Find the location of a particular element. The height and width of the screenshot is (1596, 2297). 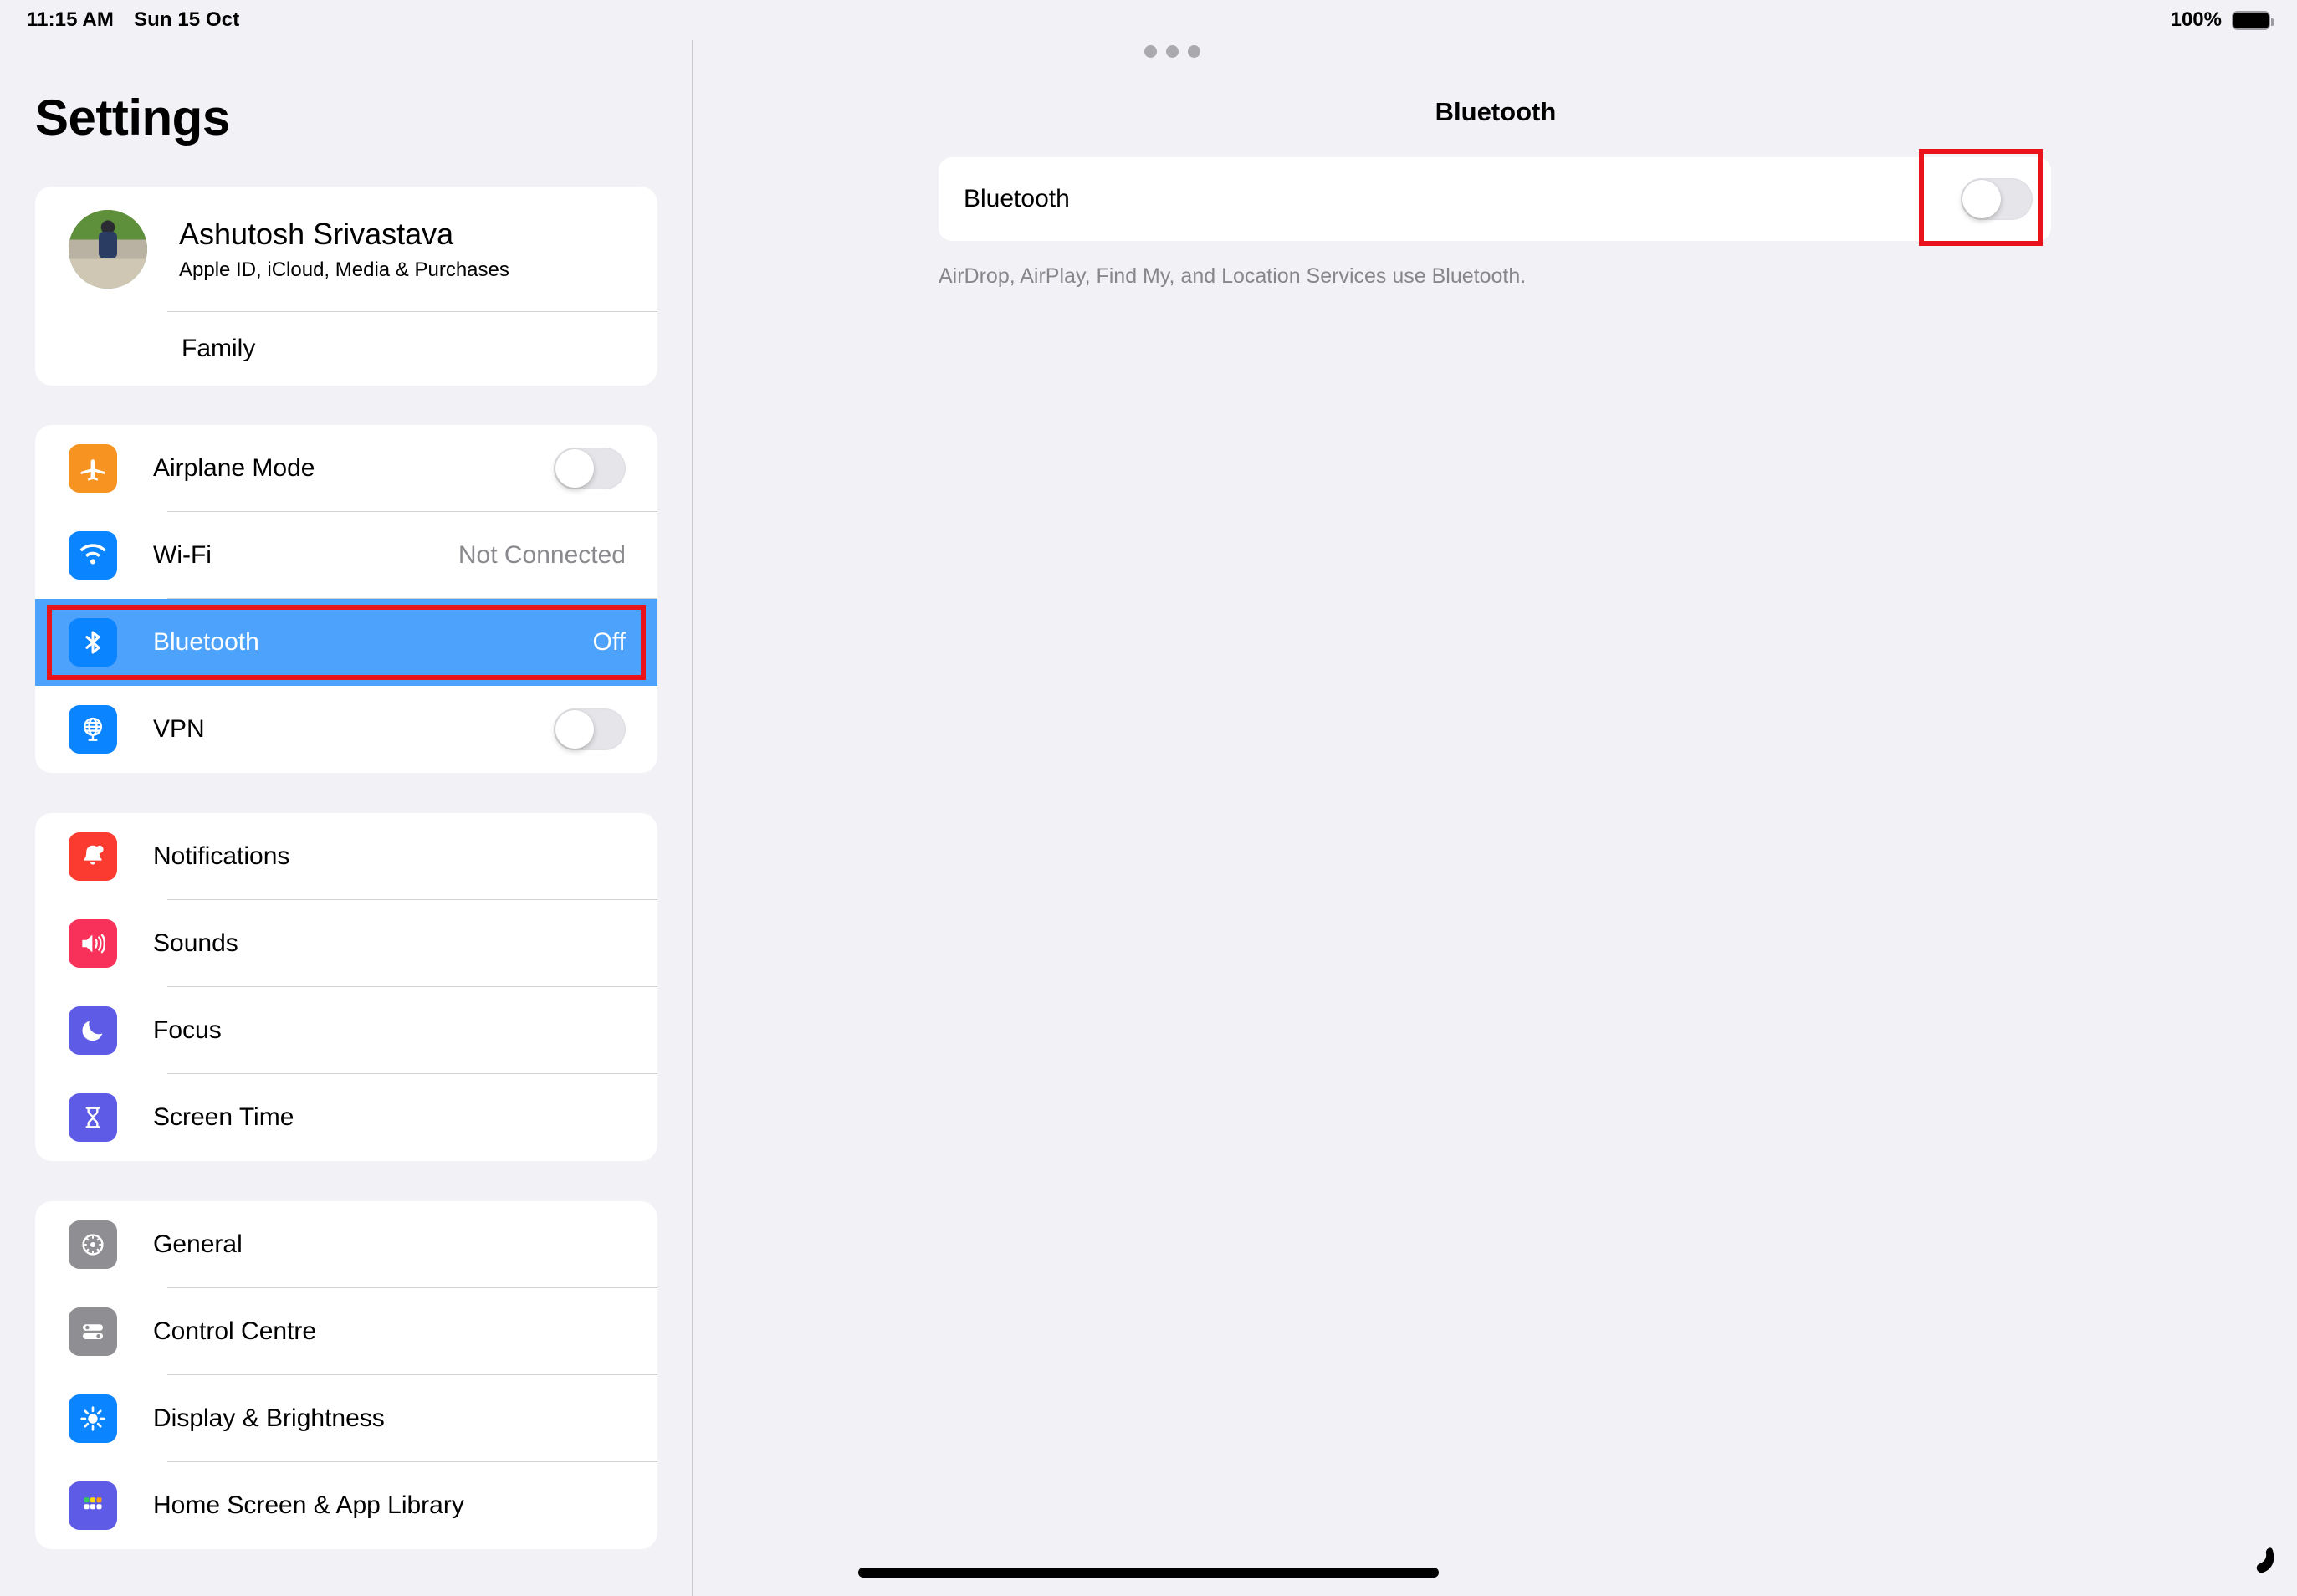

annotation-box-bluetooth-toggle is located at coordinates (1981, 198).